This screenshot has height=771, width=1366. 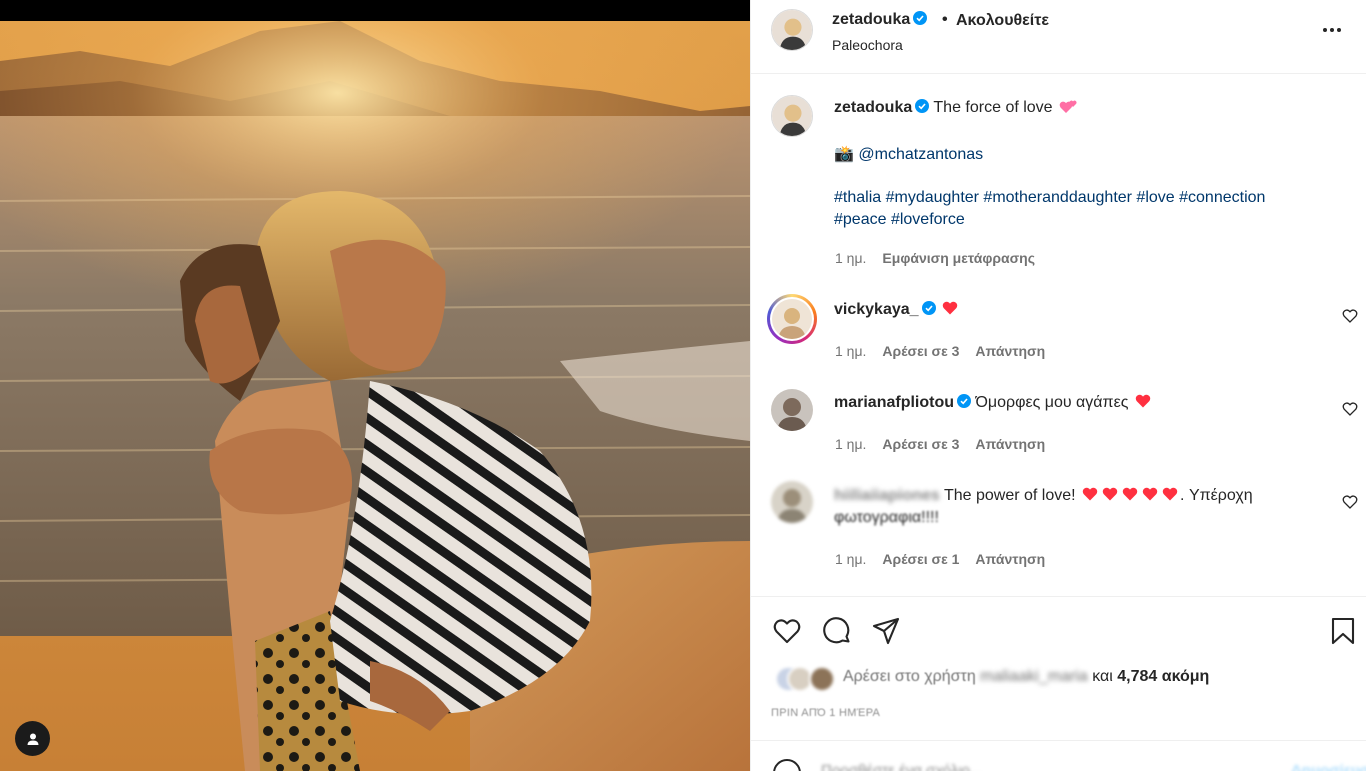 What do you see at coordinates (1163, 676) in the screenshot?
I see `likes-count: 4,784 ακόμη` at bounding box center [1163, 676].